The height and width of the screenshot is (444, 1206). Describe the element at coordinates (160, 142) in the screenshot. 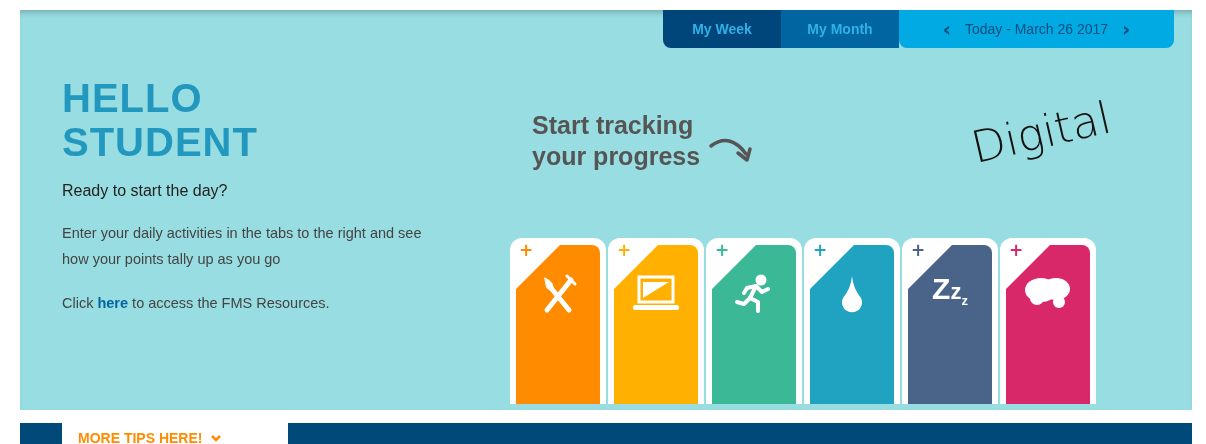

I see `greeting-heading: STUDENT` at that location.